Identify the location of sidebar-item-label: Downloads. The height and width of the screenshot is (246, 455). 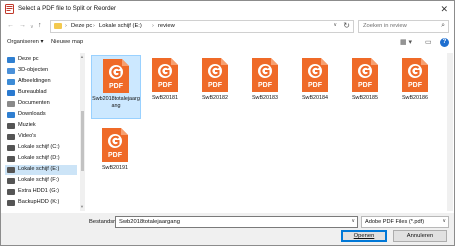
(32, 114).